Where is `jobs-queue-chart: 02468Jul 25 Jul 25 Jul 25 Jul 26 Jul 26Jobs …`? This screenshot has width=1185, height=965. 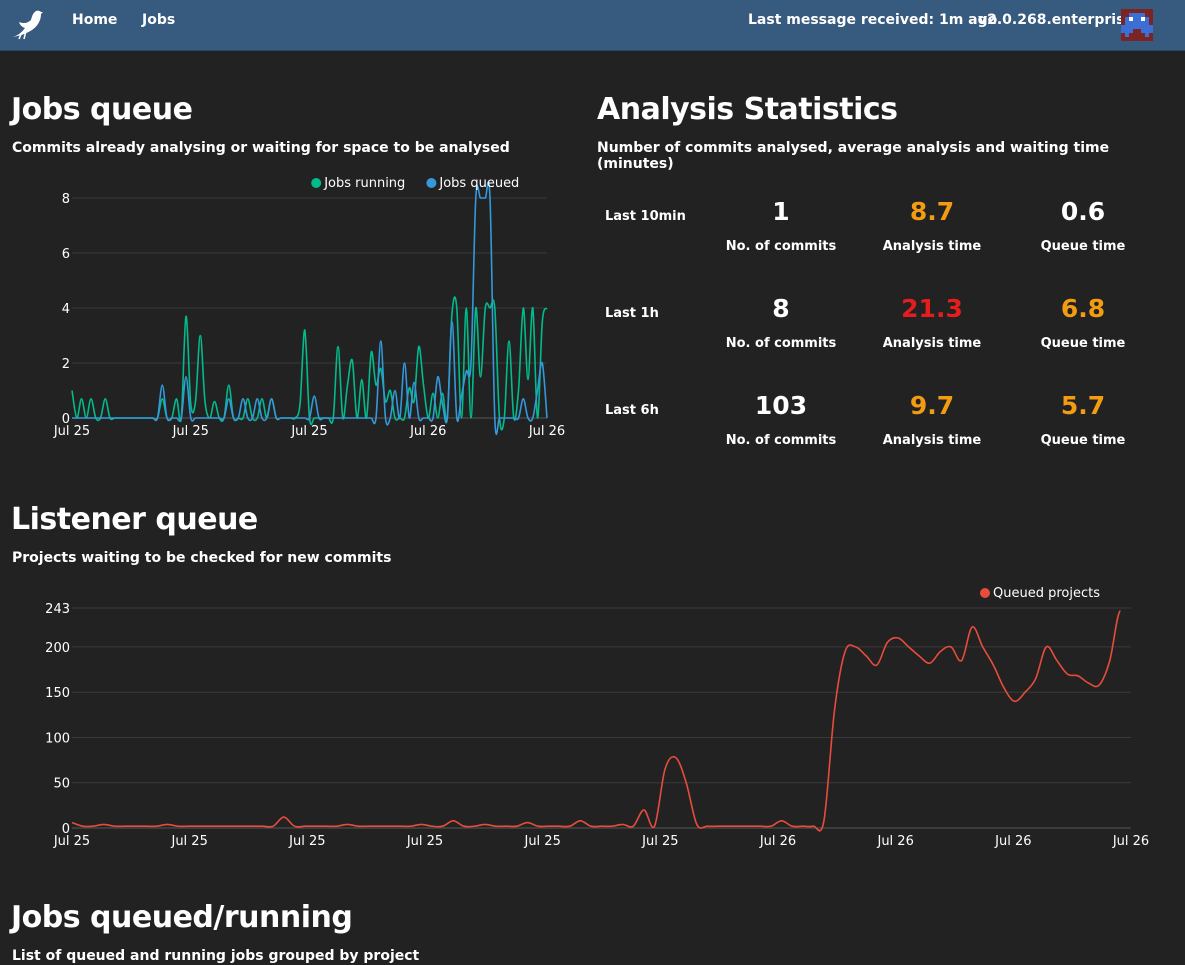
jobs-queue-chart: 02468Jul 25 Jul 25 Jul 25 Jul 26 Jul 26Jobs … is located at coordinates (309, 307).